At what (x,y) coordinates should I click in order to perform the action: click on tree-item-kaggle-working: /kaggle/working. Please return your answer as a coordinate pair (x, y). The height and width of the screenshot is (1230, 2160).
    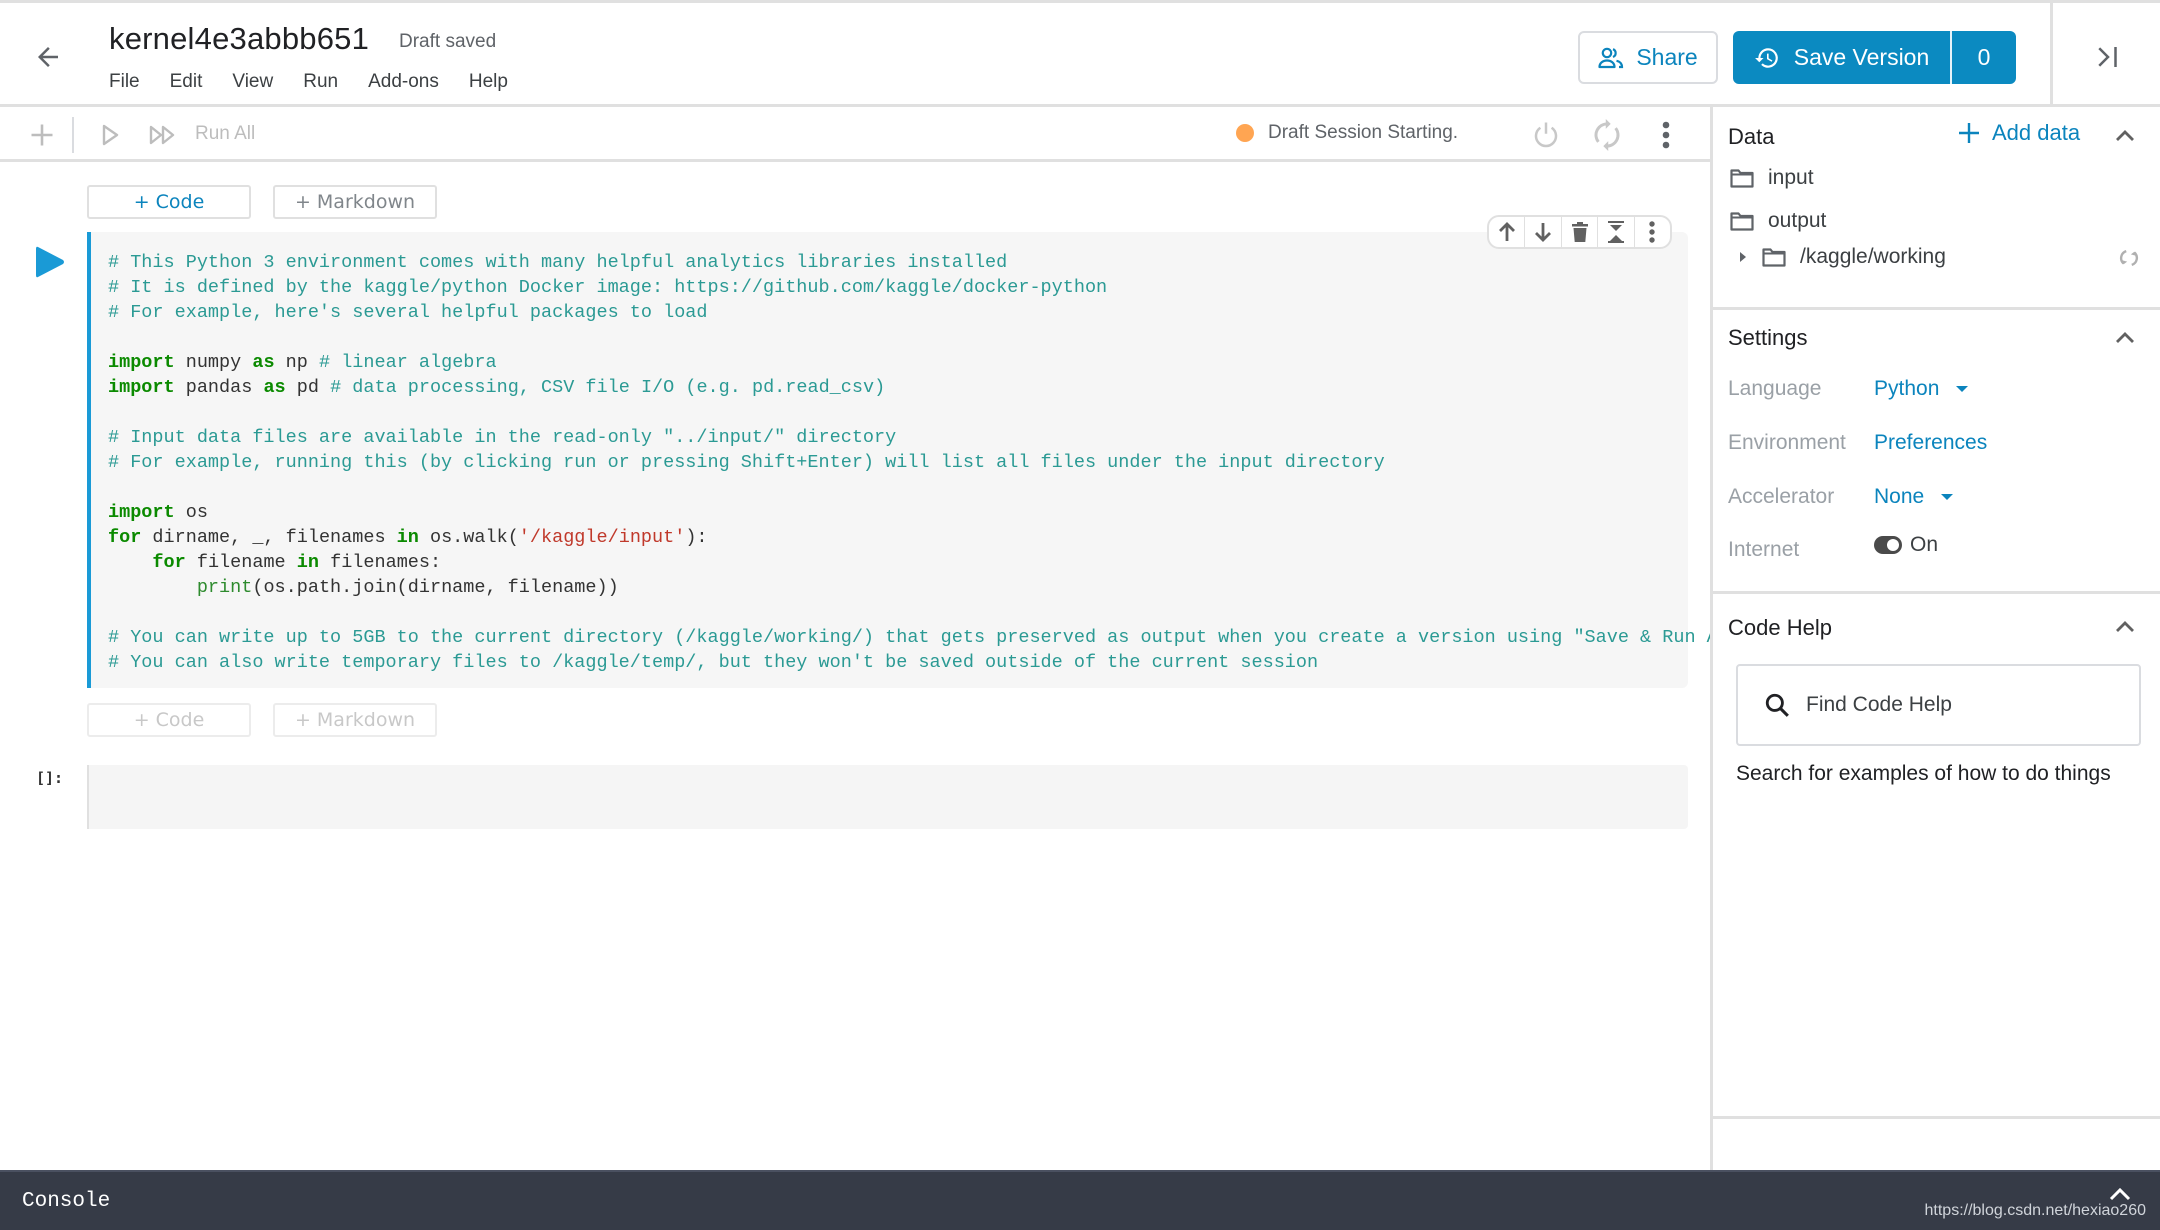
    Looking at the image, I should click on (1842, 257).